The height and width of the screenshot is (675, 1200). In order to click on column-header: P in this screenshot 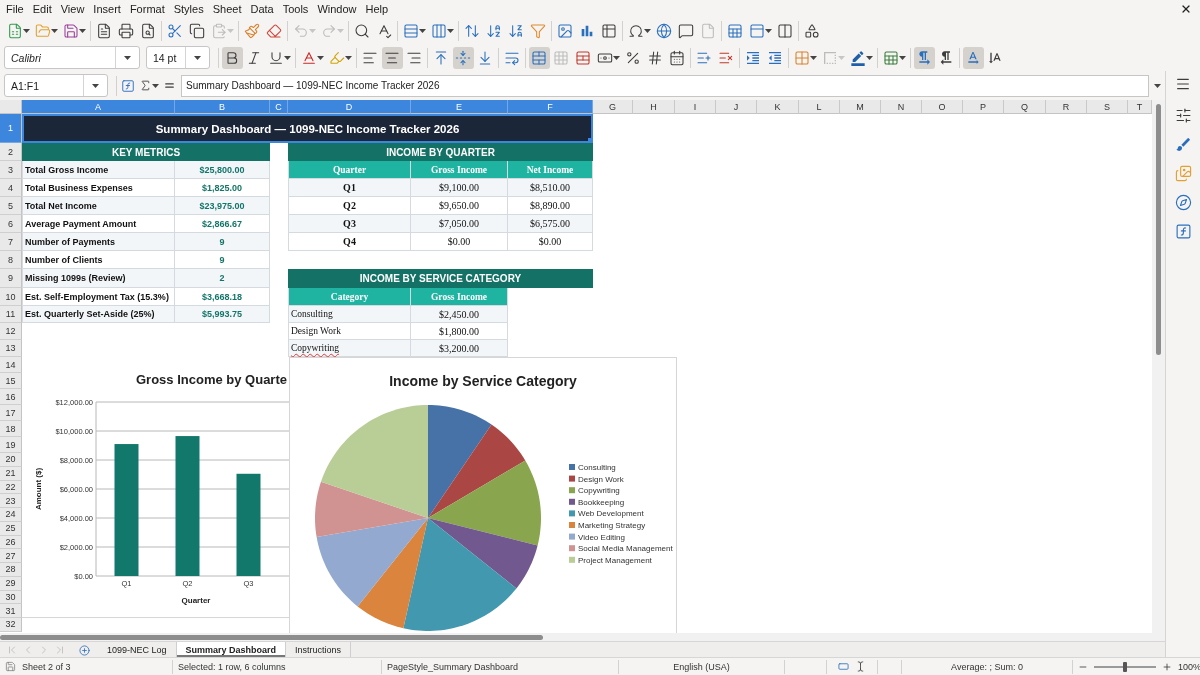, I will do `click(983, 107)`.